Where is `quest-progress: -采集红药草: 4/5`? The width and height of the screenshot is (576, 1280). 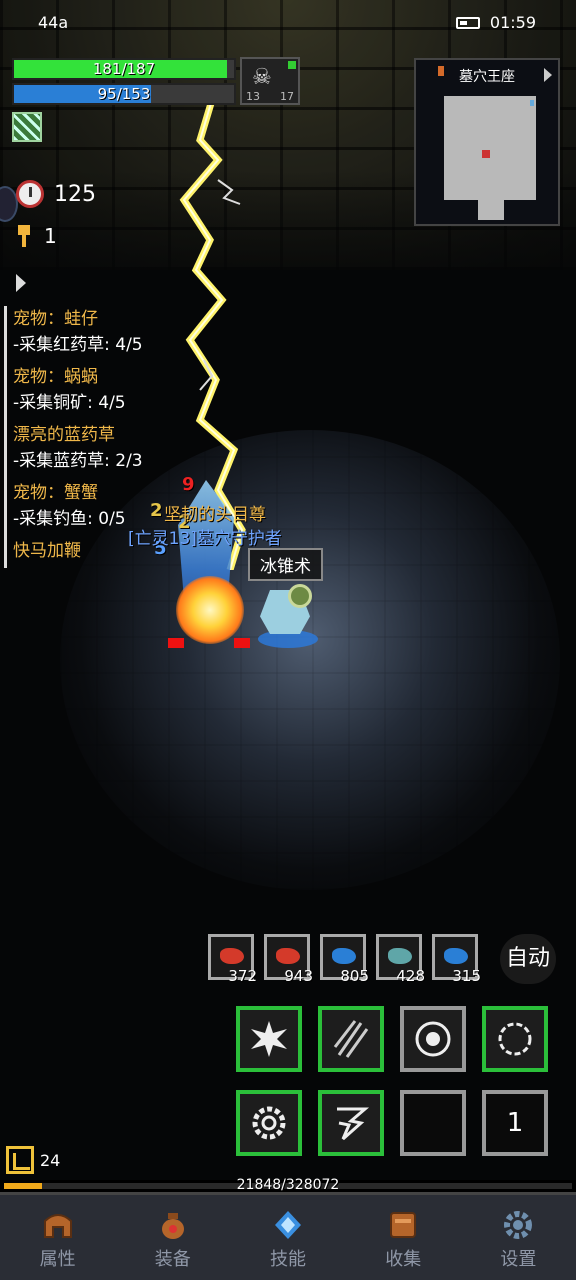
quest-progress: -采集红药草: 4/5 is located at coordinates (78, 345).